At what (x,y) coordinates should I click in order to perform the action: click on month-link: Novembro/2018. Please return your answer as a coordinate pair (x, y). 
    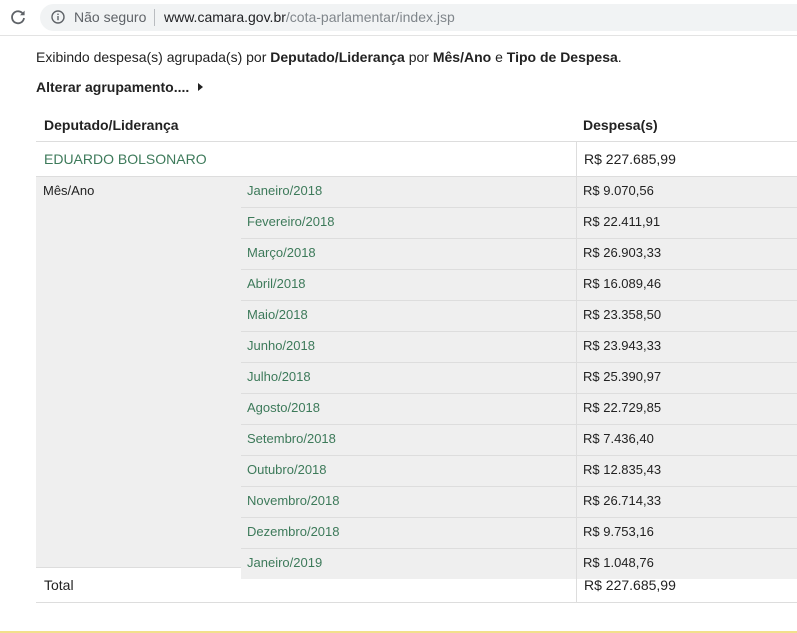
    Looking at the image, I should click on (293, 500).